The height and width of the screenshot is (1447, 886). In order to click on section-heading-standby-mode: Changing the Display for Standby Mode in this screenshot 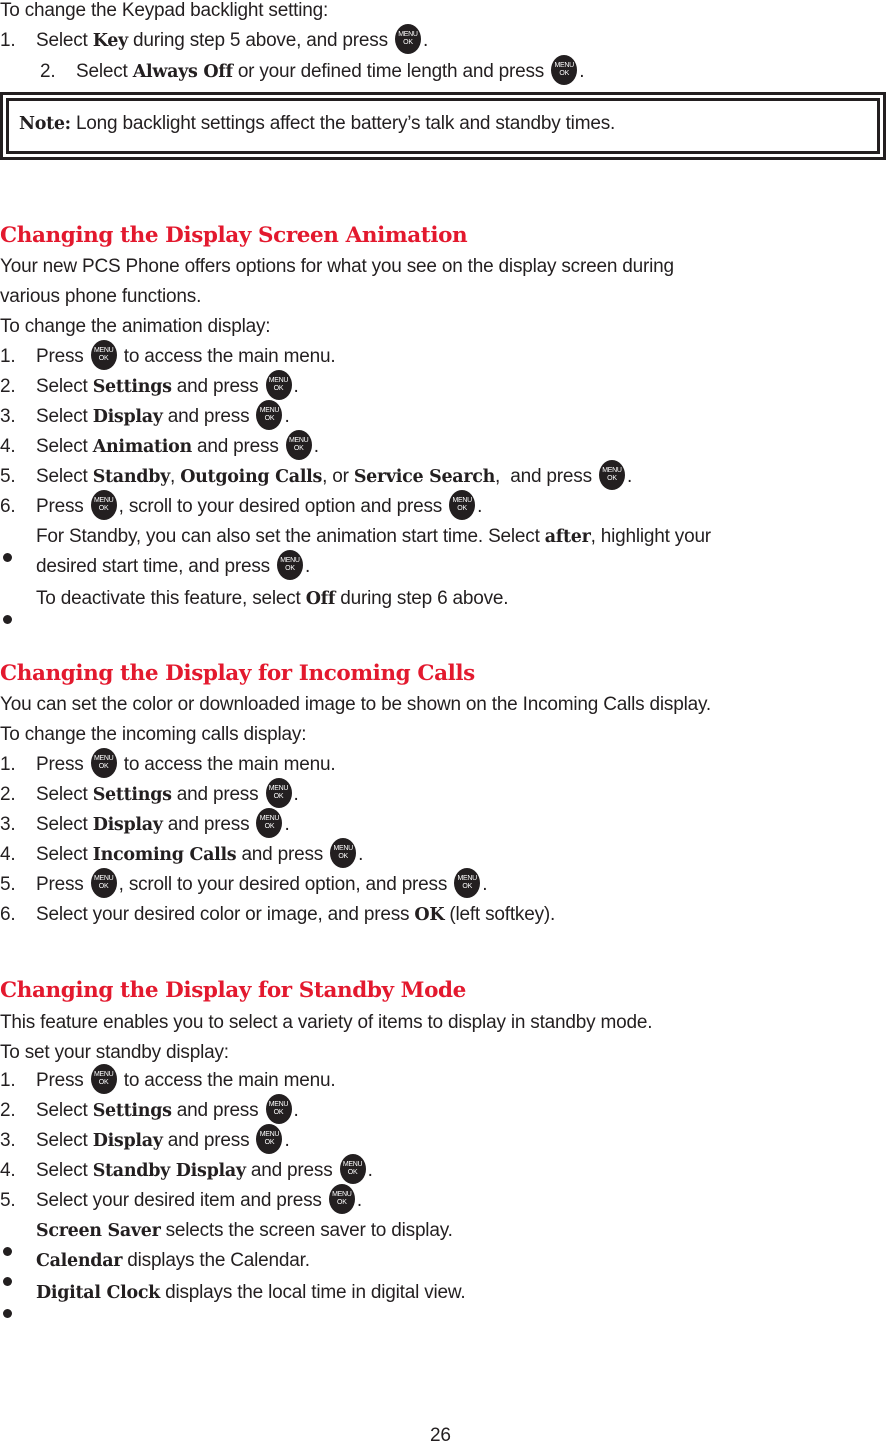, I will do `click(233, 990)`.